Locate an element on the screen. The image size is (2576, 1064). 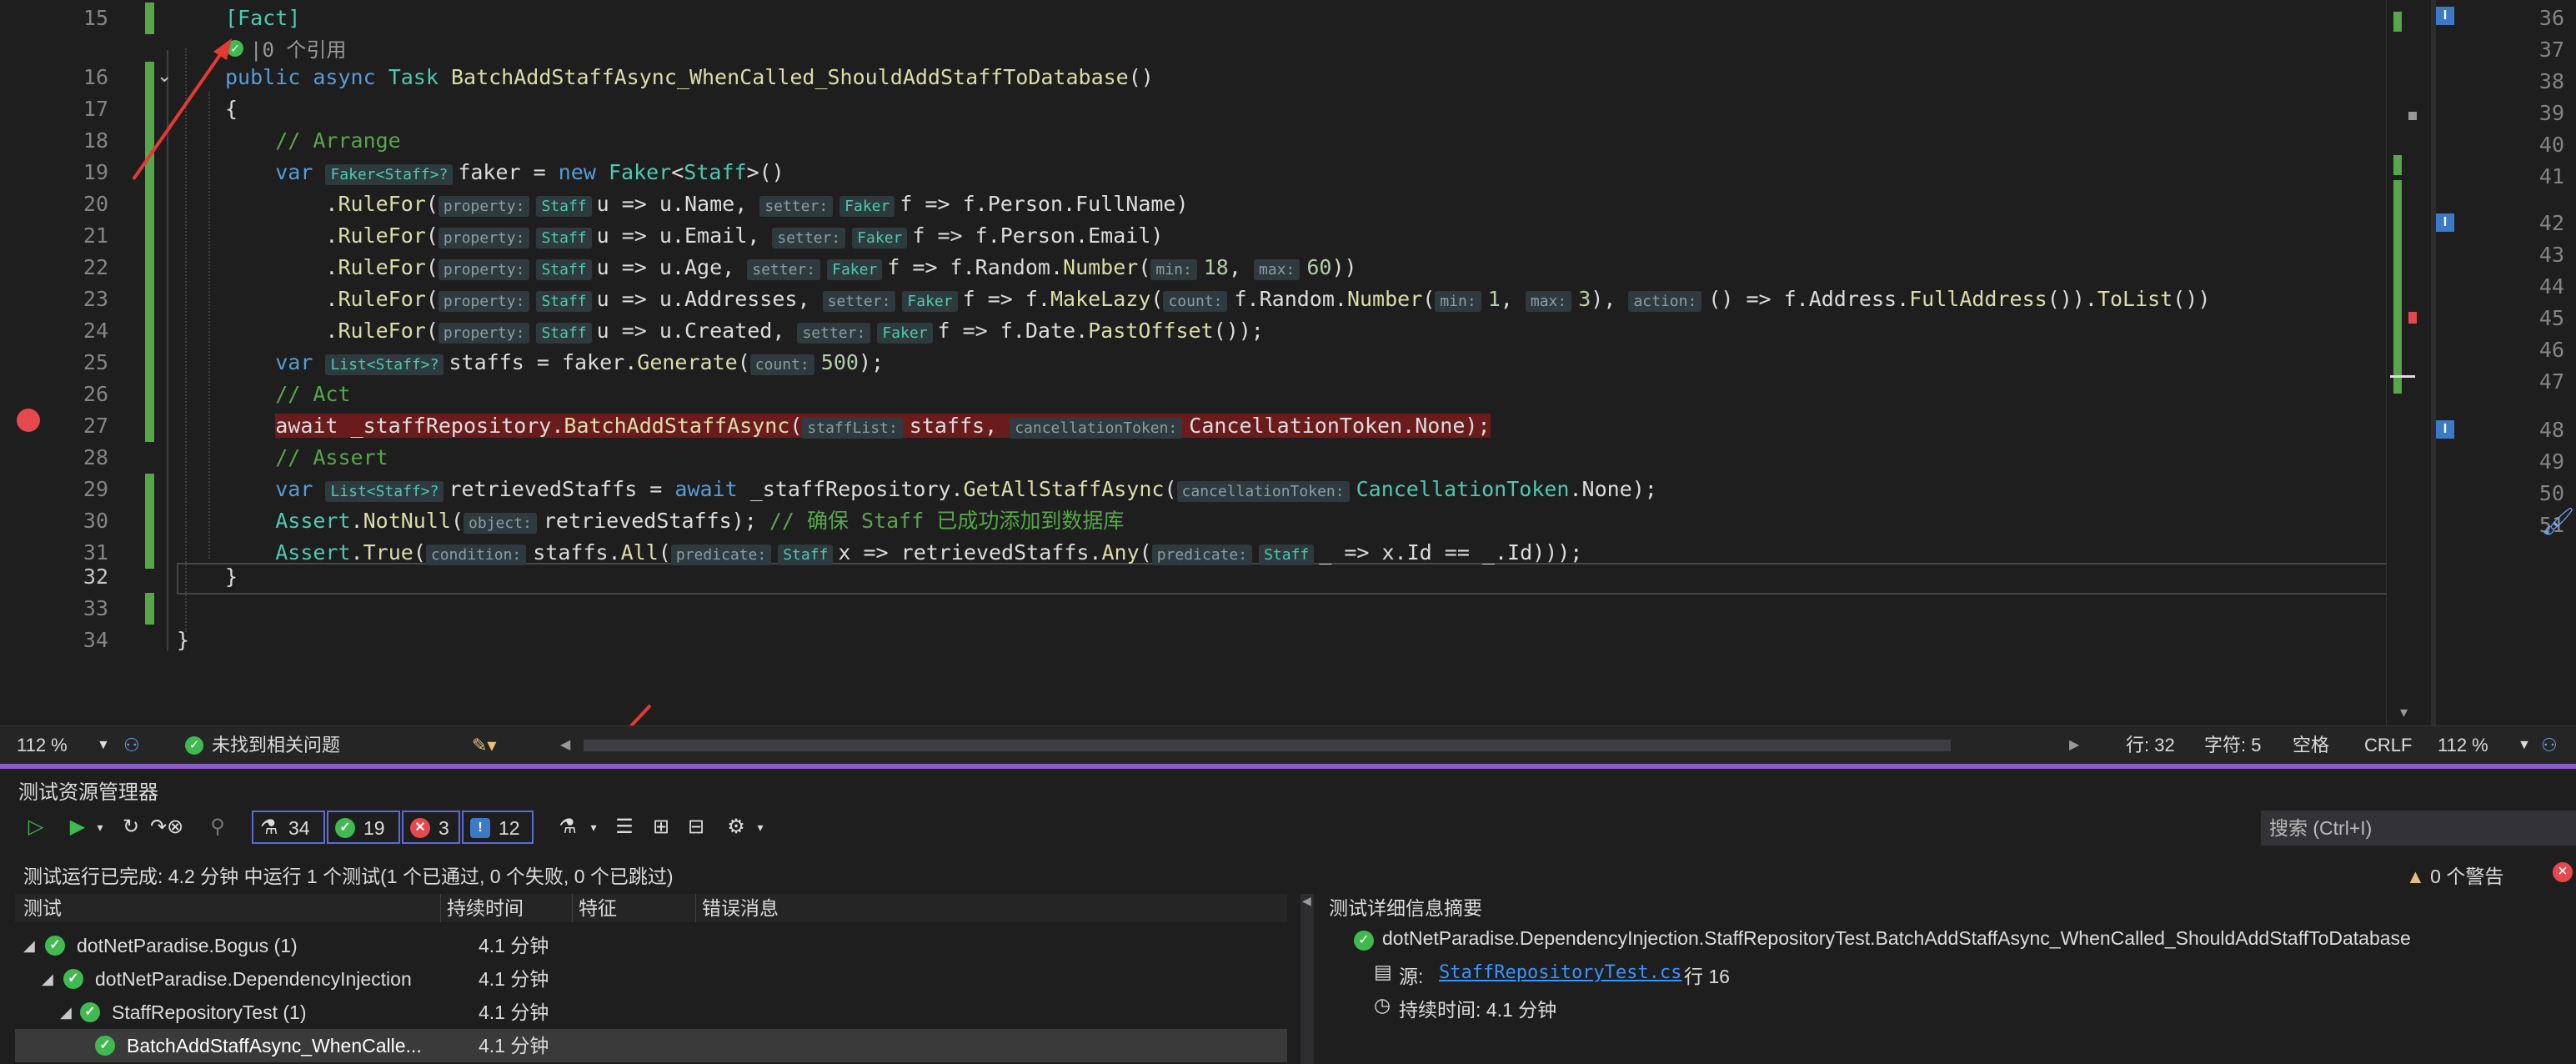
run-dropdown-icon: ▾ is located at coordinates (100, 827).